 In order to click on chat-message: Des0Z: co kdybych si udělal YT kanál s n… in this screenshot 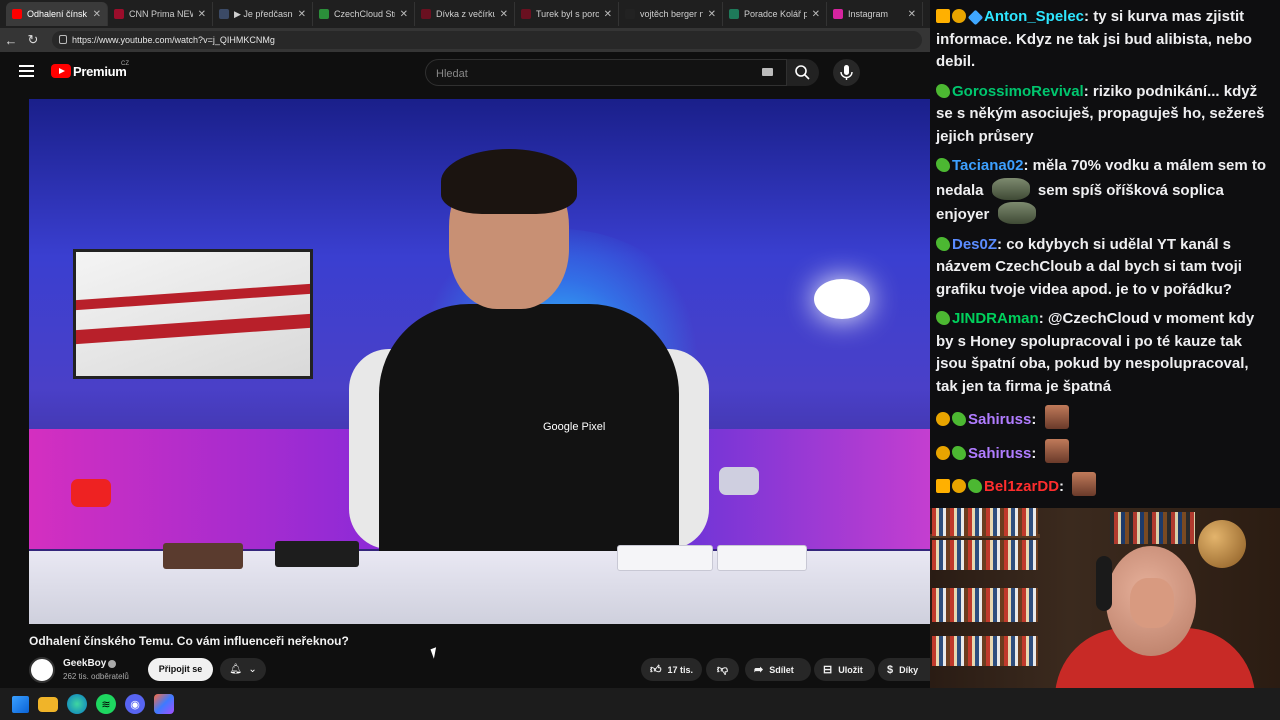, I will do `click(1105, 268)`.